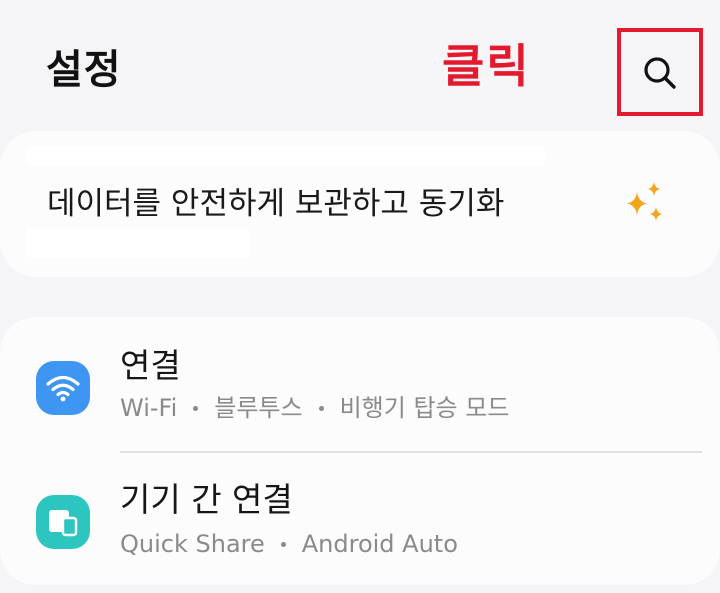 This screenshot has height=593, width=720. I want to click on subtitle-android-auto: Android Auto, so click(379, 544).